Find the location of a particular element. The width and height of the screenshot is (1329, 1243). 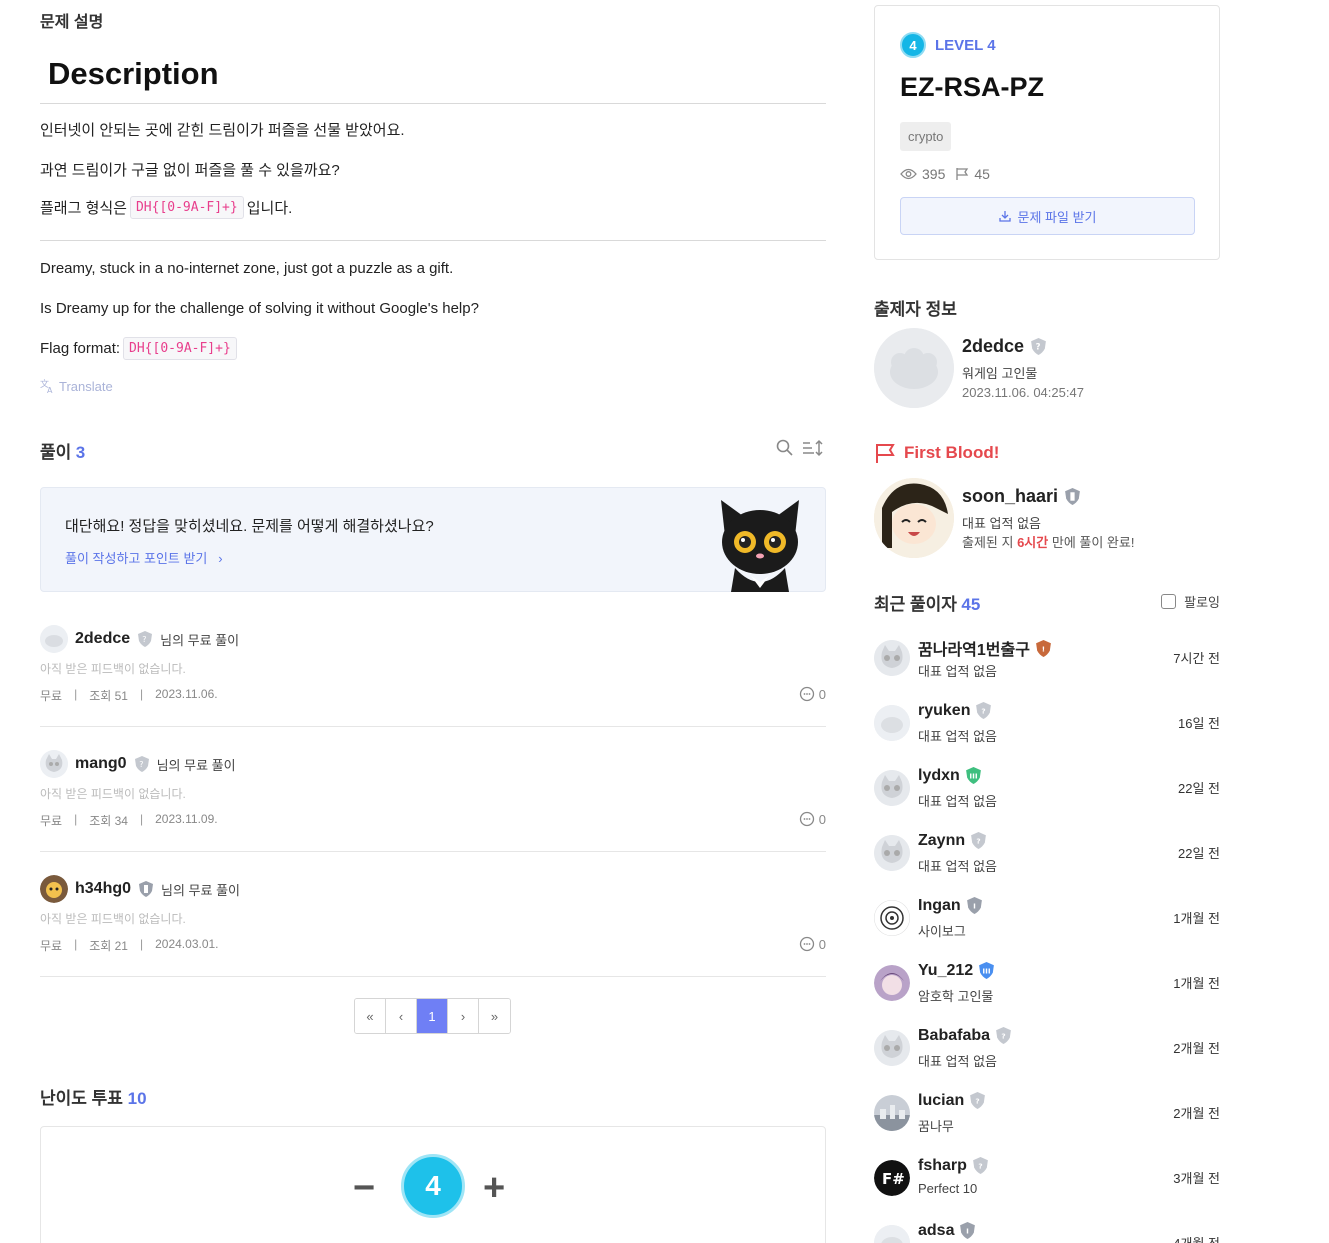

page-button-current: 1 is located at coordinates (432, 1016).